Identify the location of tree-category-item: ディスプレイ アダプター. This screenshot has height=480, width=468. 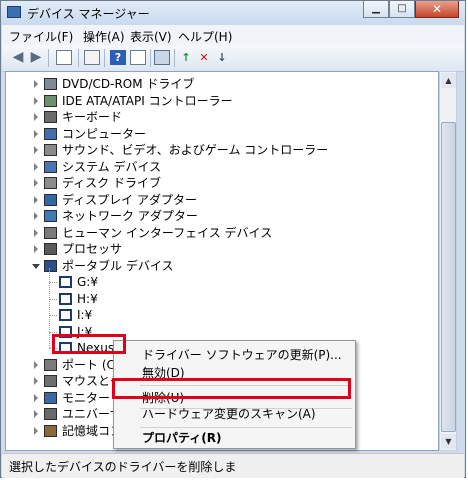
(221, 200).